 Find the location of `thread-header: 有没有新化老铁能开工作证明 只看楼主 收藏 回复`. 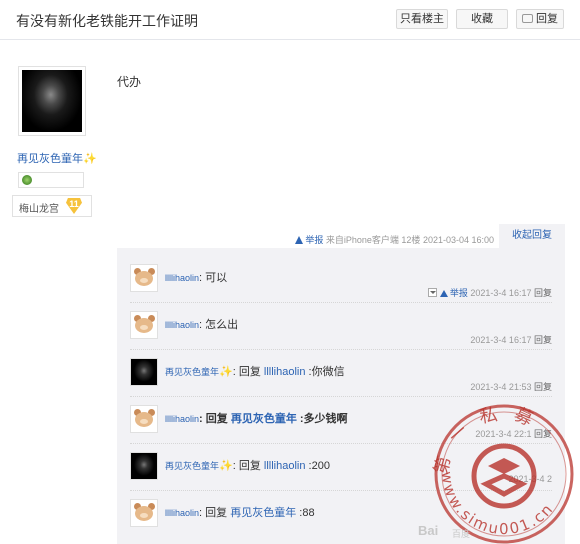

thread-header: 有没有新化老铁能开工作证明 只看楼主 收藏 回复 is located at coordinates (290, 20).